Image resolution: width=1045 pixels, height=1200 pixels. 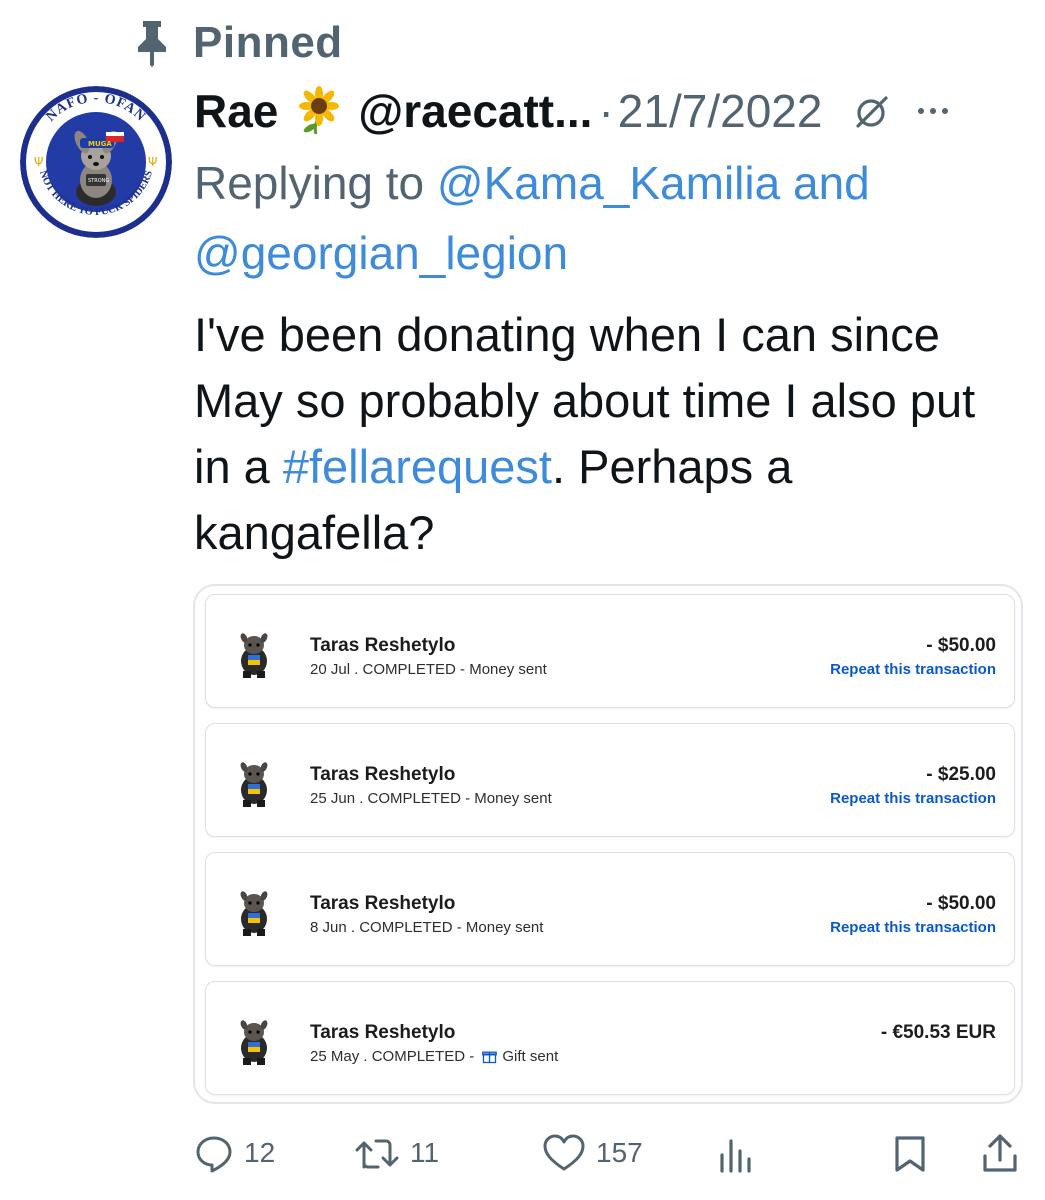 What do you see at coordinates (417, 466) in the screenshot?
I see `hashtag-link: #fellarequest` at bounding box center [417, 466].